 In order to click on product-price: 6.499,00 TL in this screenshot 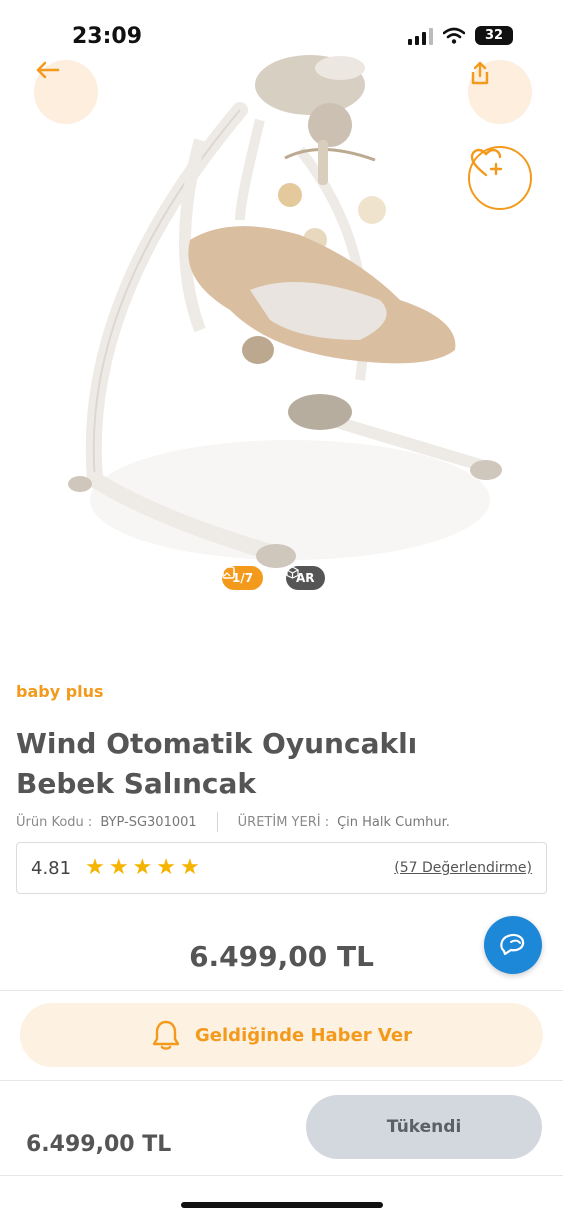, I will do `click(281, 956)`.